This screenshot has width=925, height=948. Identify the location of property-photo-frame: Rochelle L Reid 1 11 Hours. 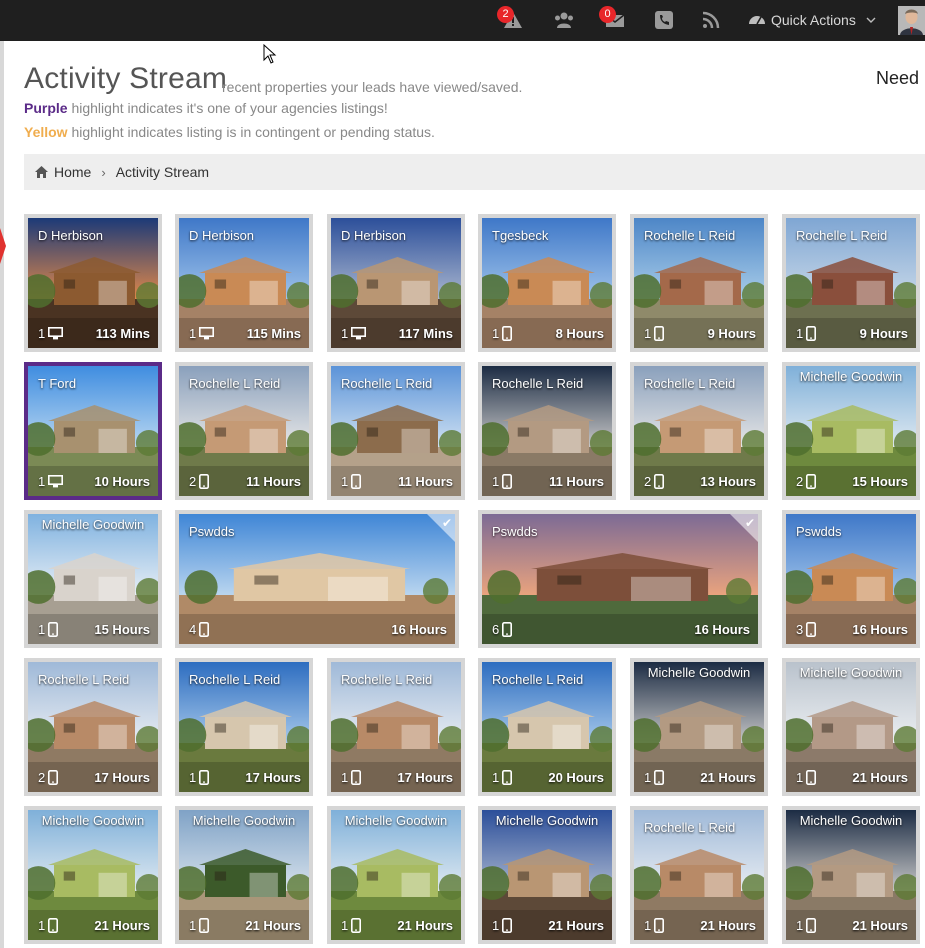
(396, 431).